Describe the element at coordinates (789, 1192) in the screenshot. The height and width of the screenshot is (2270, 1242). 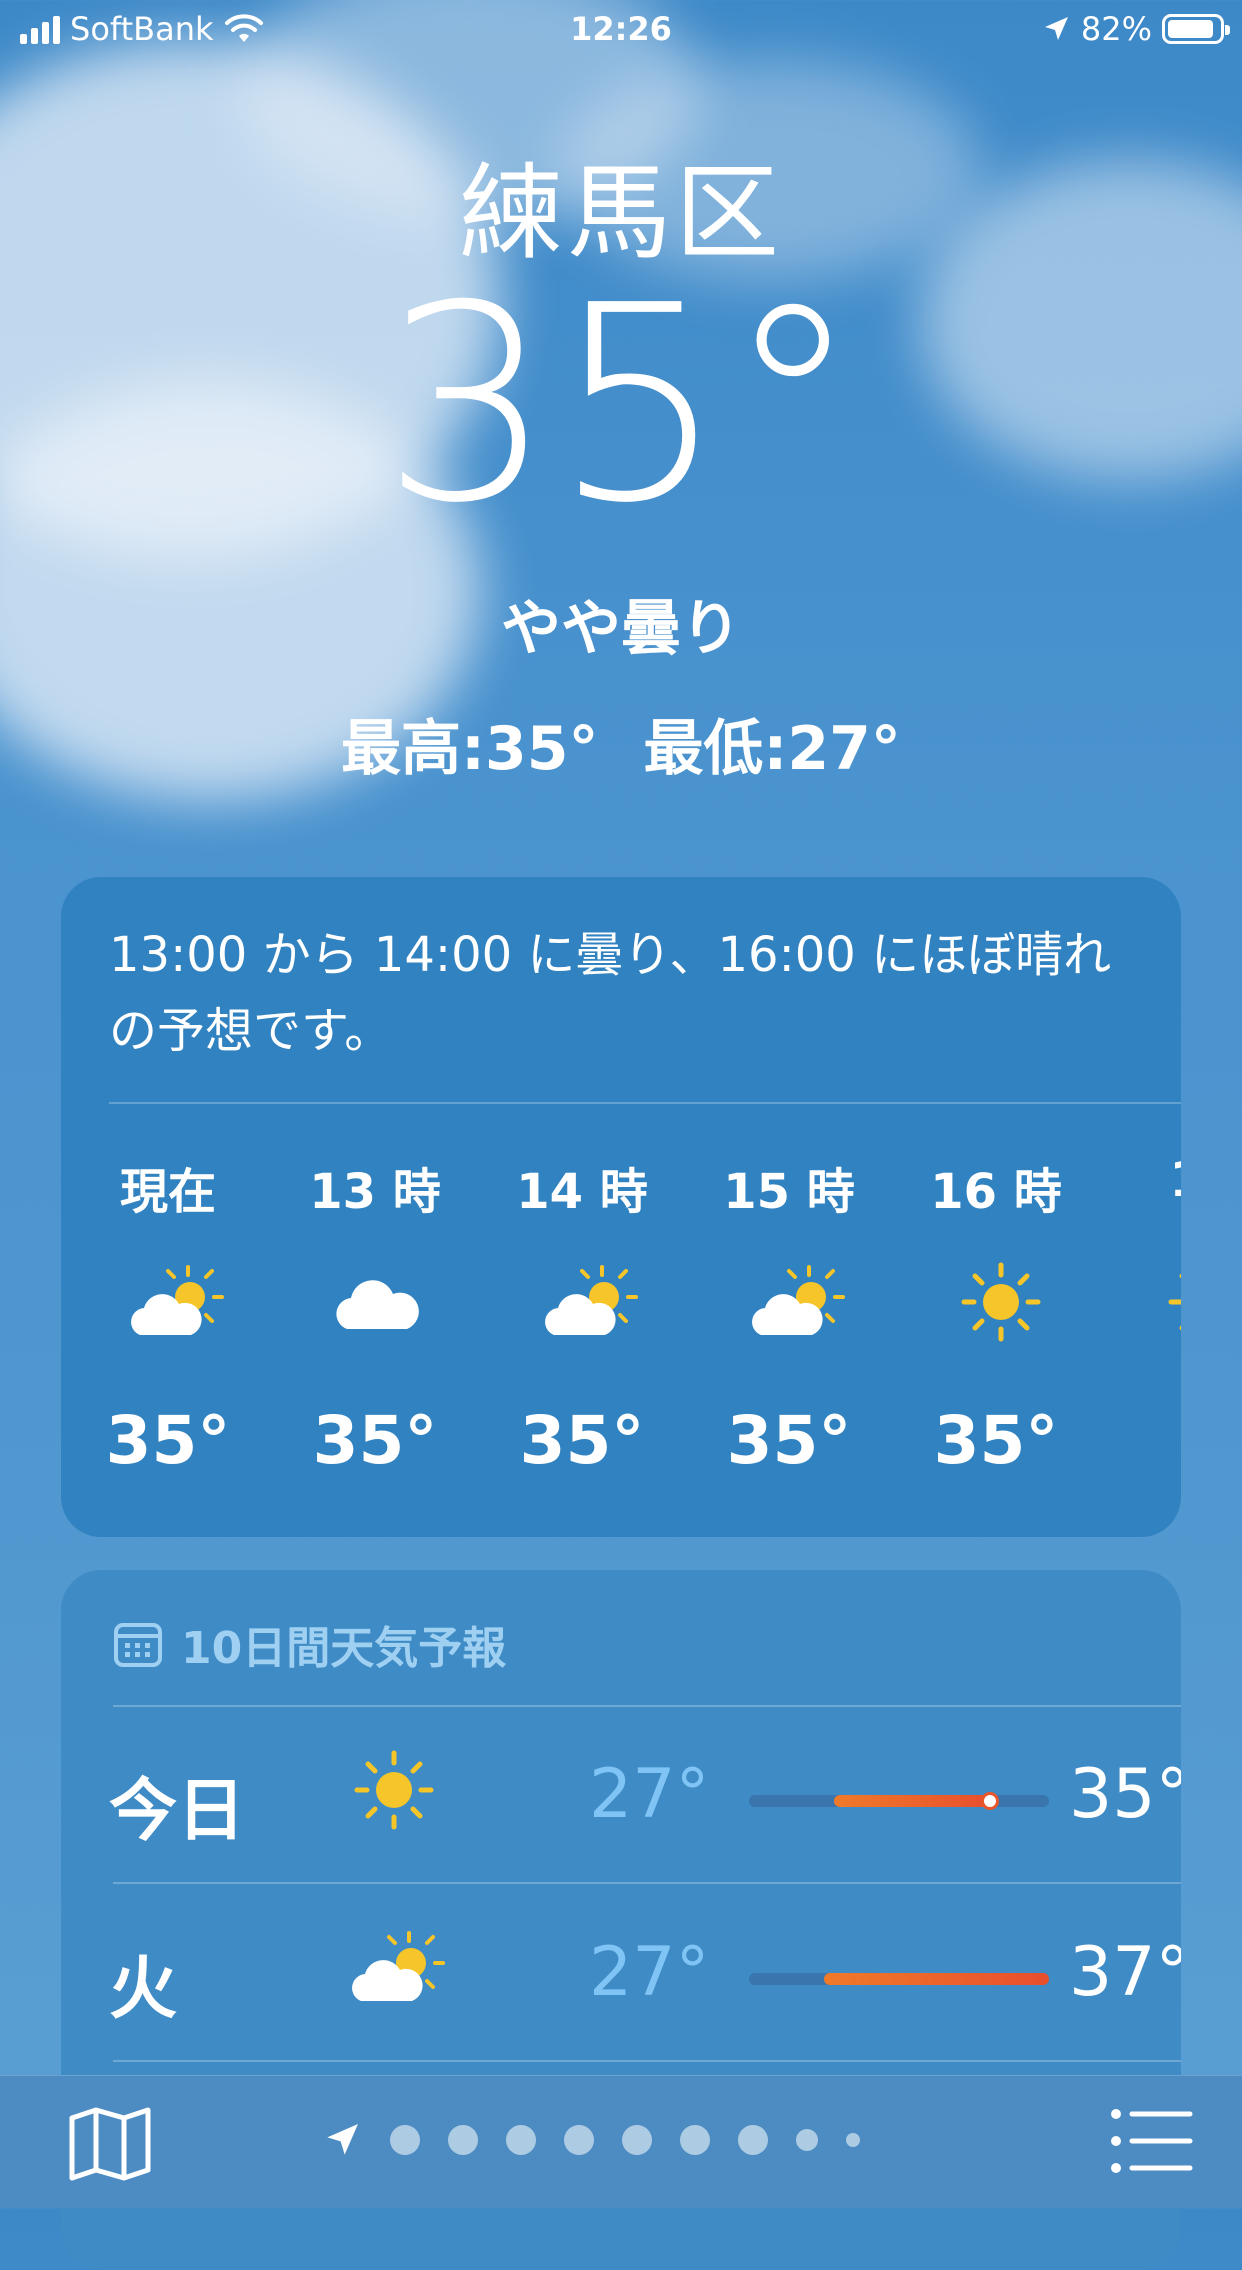
I see `hour-label: 15 時` at that location.